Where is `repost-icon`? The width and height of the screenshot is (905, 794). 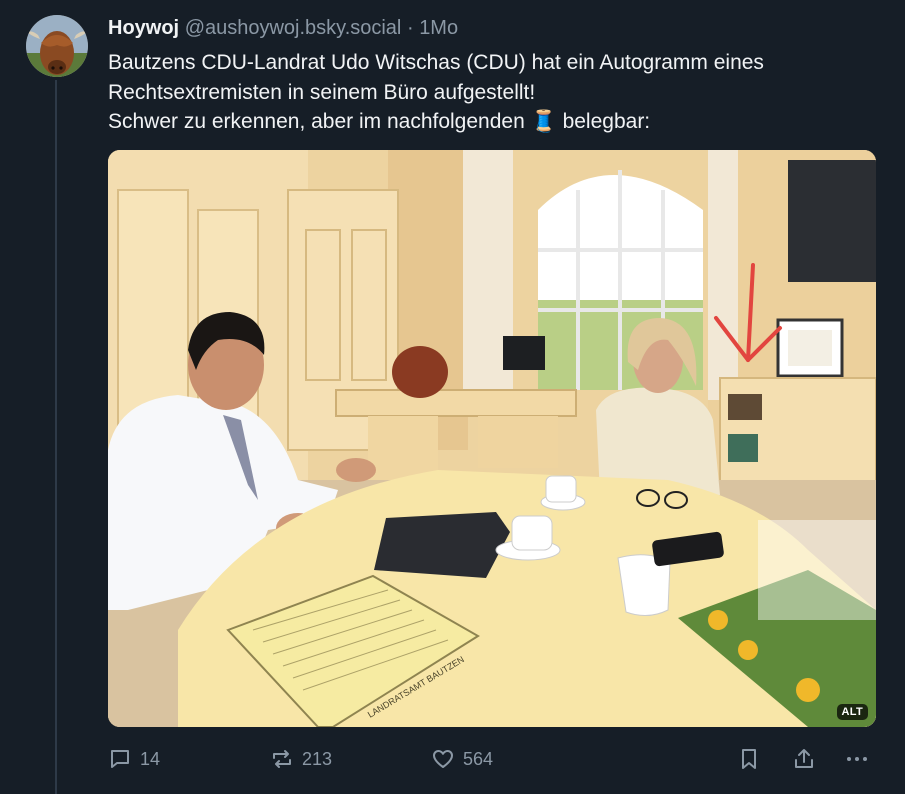
repost-icon is located at coordinates (282, 759).